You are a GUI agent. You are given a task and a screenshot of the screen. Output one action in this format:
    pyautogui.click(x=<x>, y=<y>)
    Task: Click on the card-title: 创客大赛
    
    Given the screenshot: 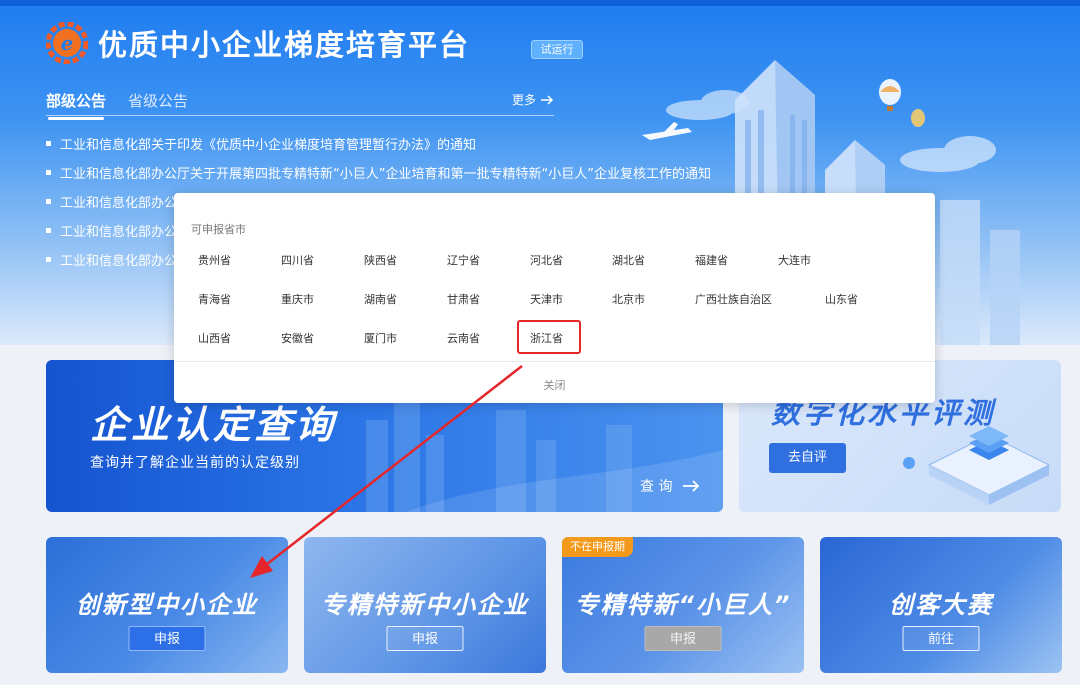 What is the action you would take?
    pyautogui.click(x=941, y=605)
    